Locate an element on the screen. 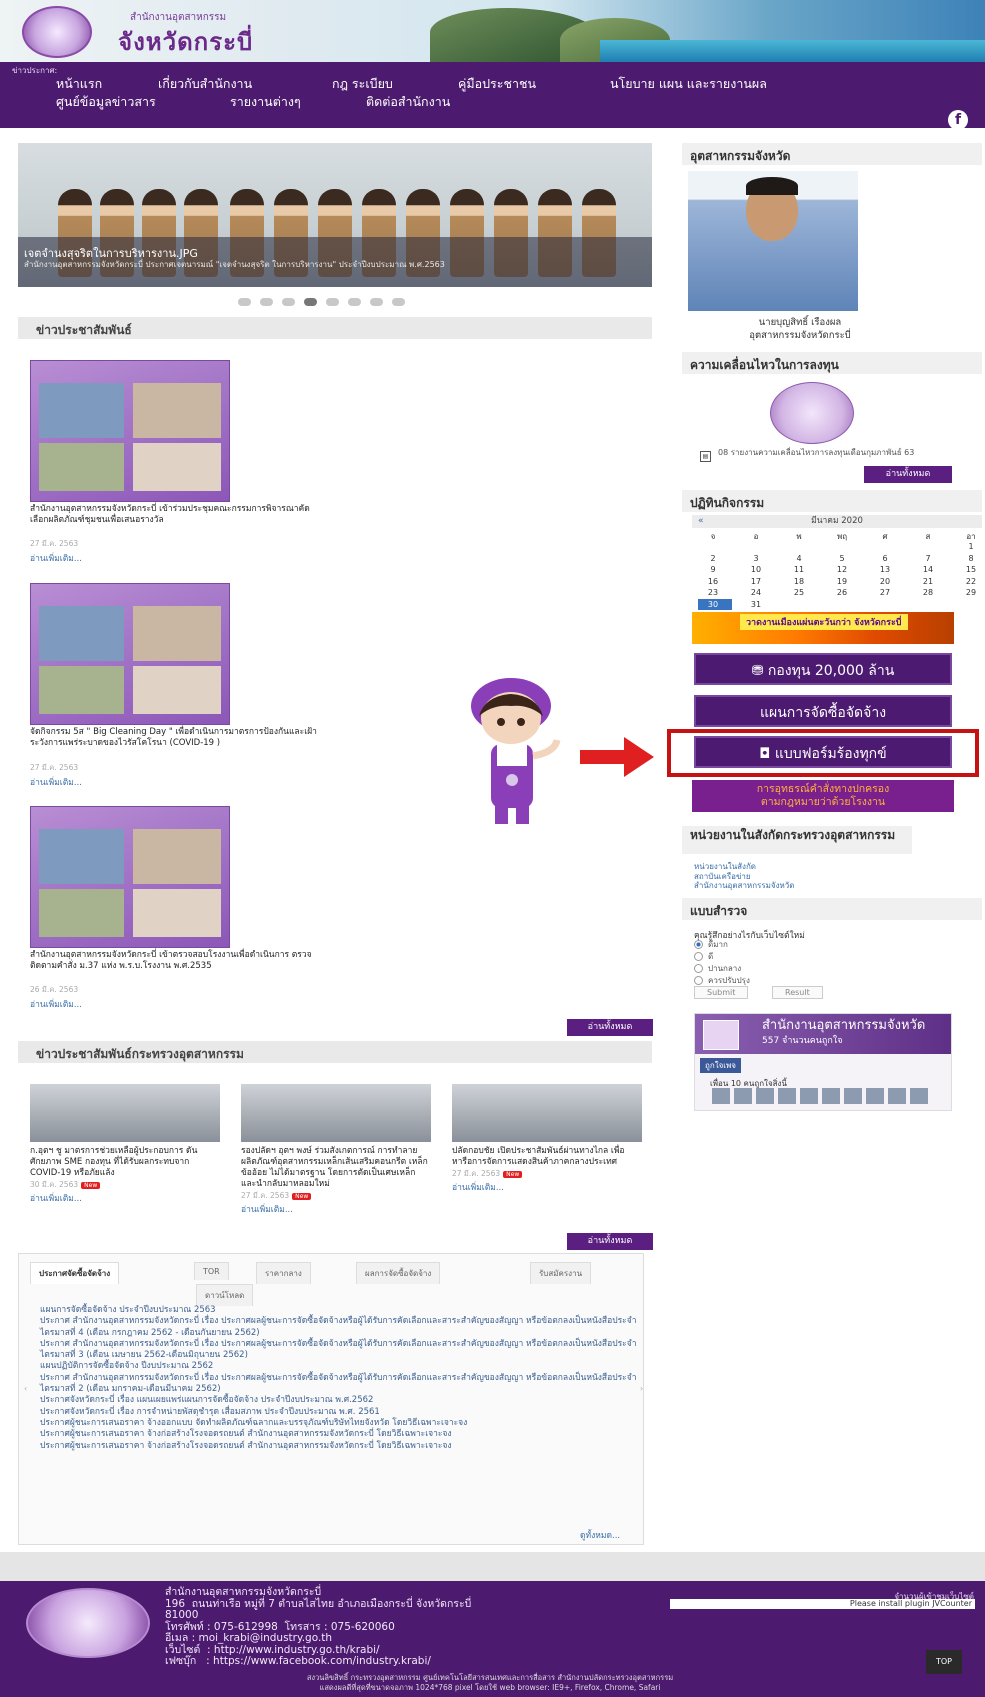  calendar-cell: 2 is located at coordinates (713, 558).